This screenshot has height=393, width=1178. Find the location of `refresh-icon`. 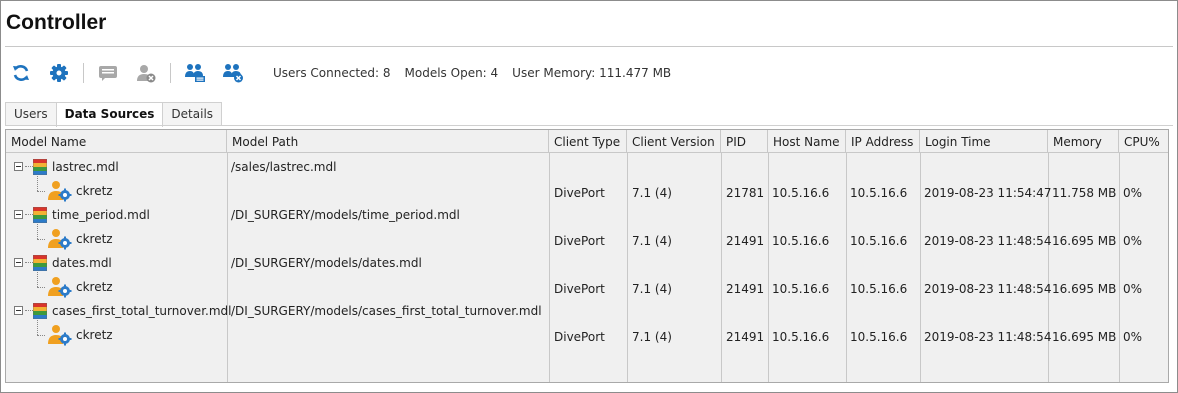

refresh-icon is located at coordinates (21, 73).